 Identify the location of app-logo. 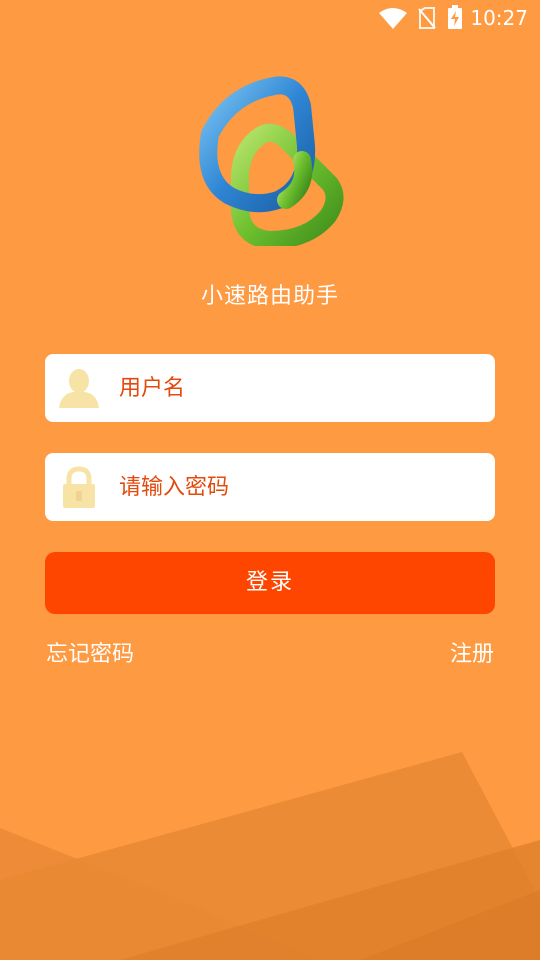
(271, 161).